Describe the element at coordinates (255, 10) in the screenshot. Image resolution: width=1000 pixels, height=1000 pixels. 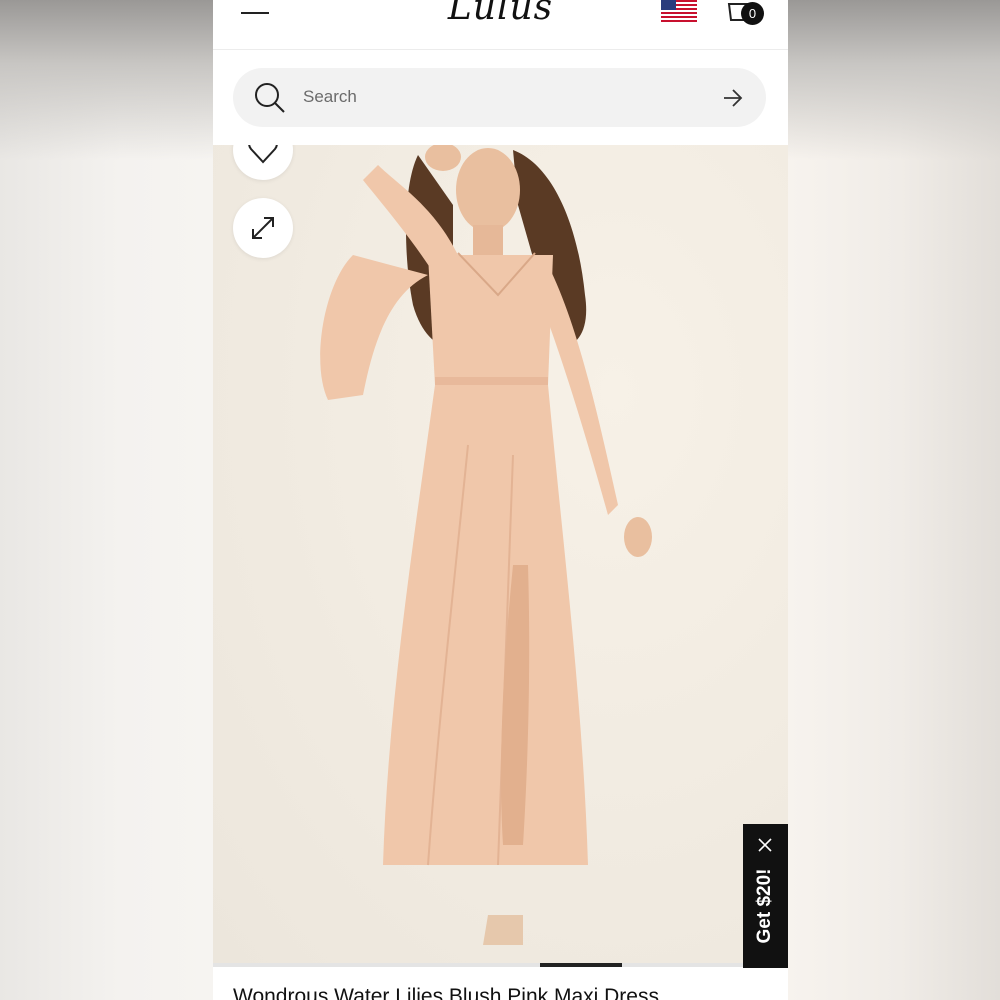
I see `menu-icon` at that location.